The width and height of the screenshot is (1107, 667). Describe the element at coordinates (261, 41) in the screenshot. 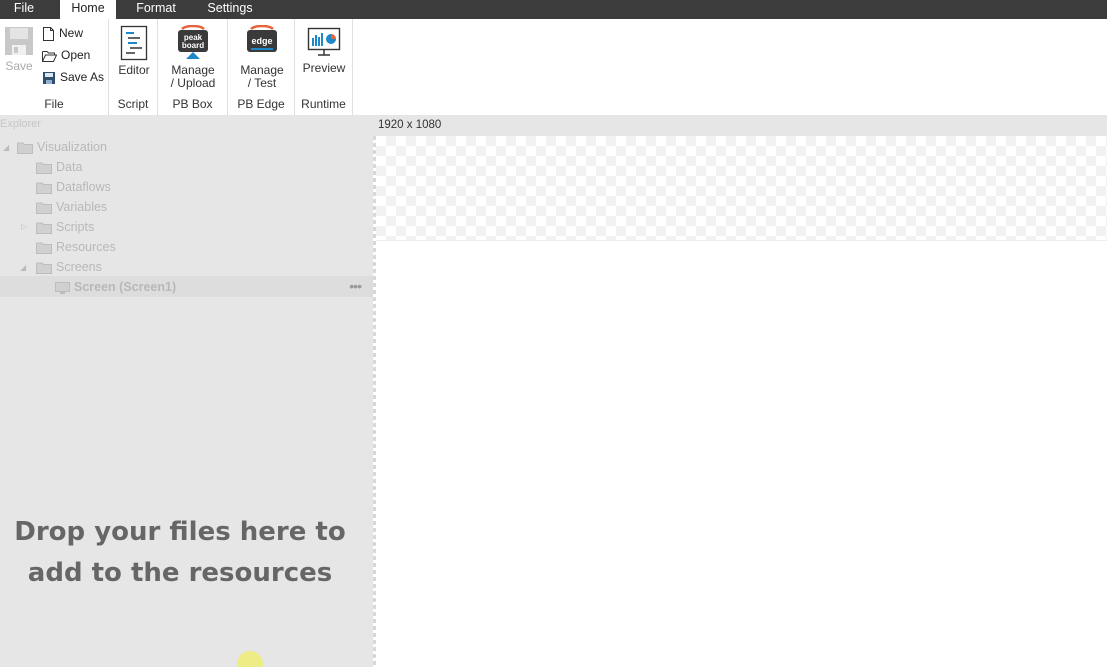

I see `edge-logo-text: edge` at that location.